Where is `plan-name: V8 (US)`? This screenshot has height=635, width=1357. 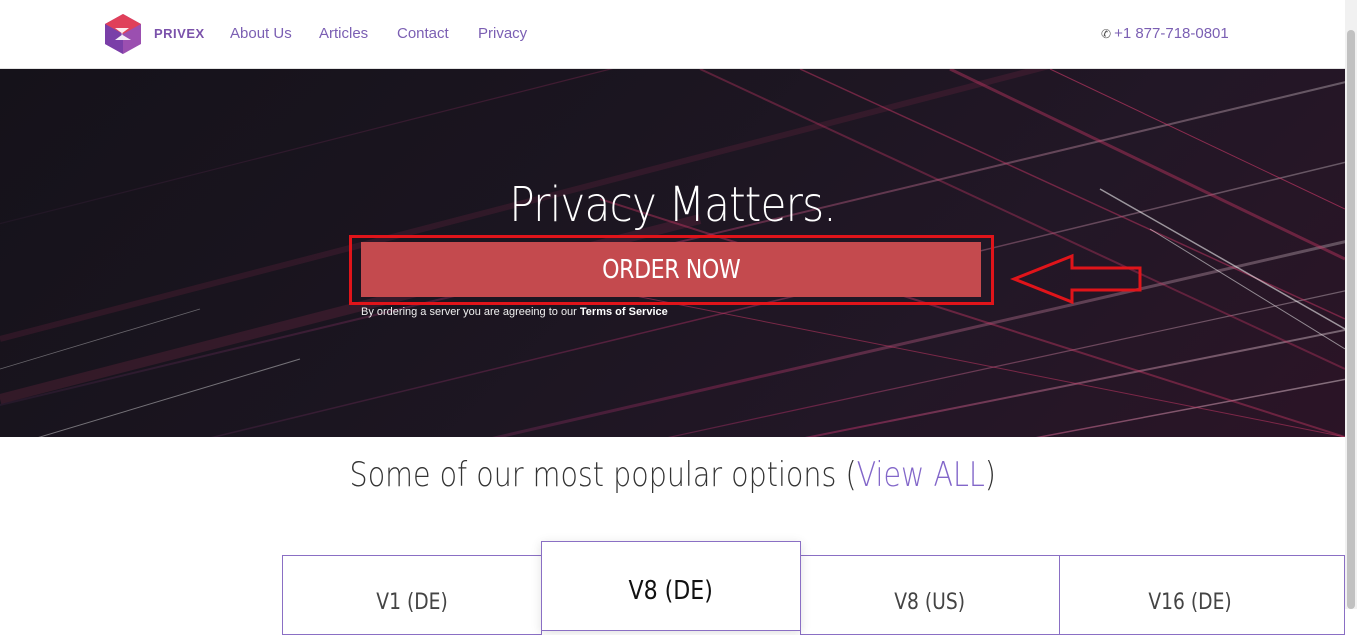
plan-name: V8 (US) is located at coordinates (930, 602).